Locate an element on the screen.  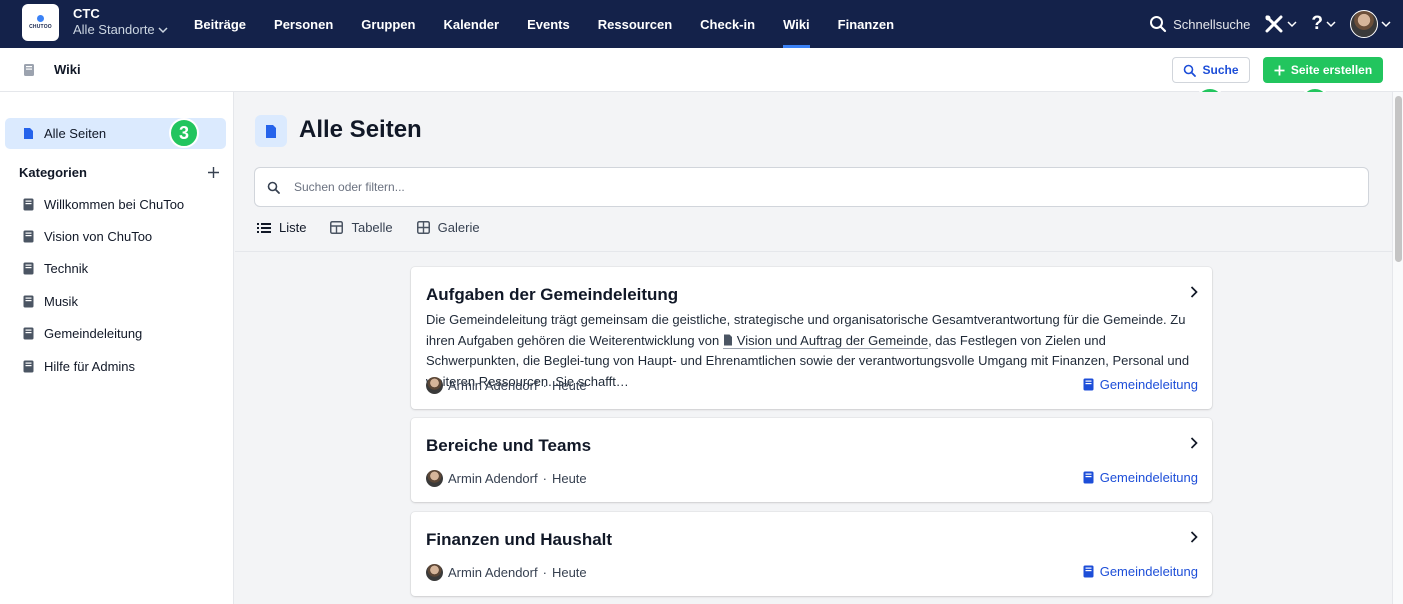
card-title: Bereiche und Teams is located at coordinates (509, 445).